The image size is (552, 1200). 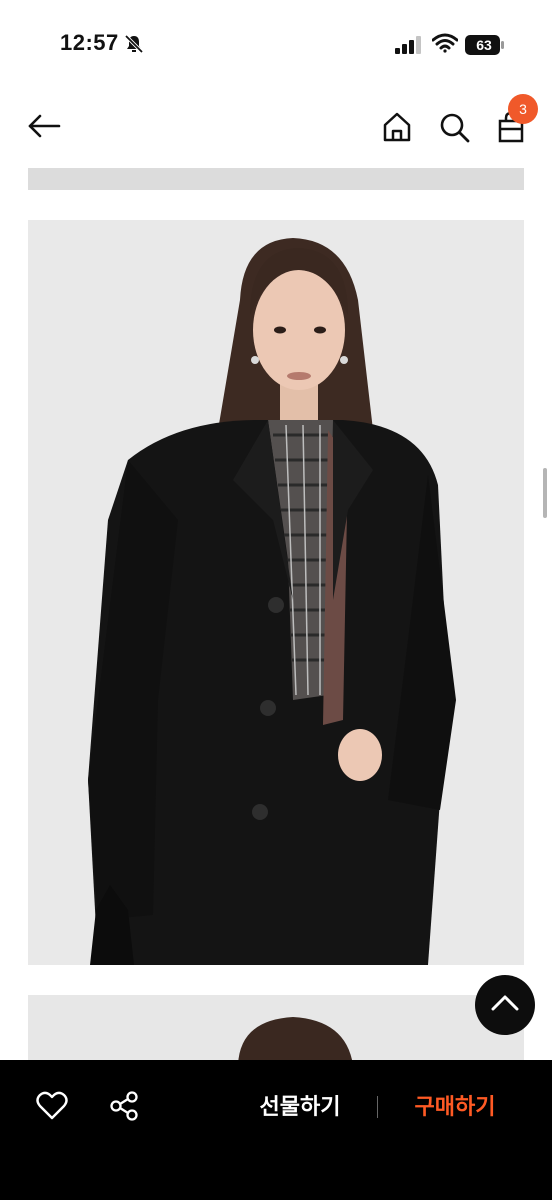 I want to click on product-photo-strip, so click(x=276, y=179).